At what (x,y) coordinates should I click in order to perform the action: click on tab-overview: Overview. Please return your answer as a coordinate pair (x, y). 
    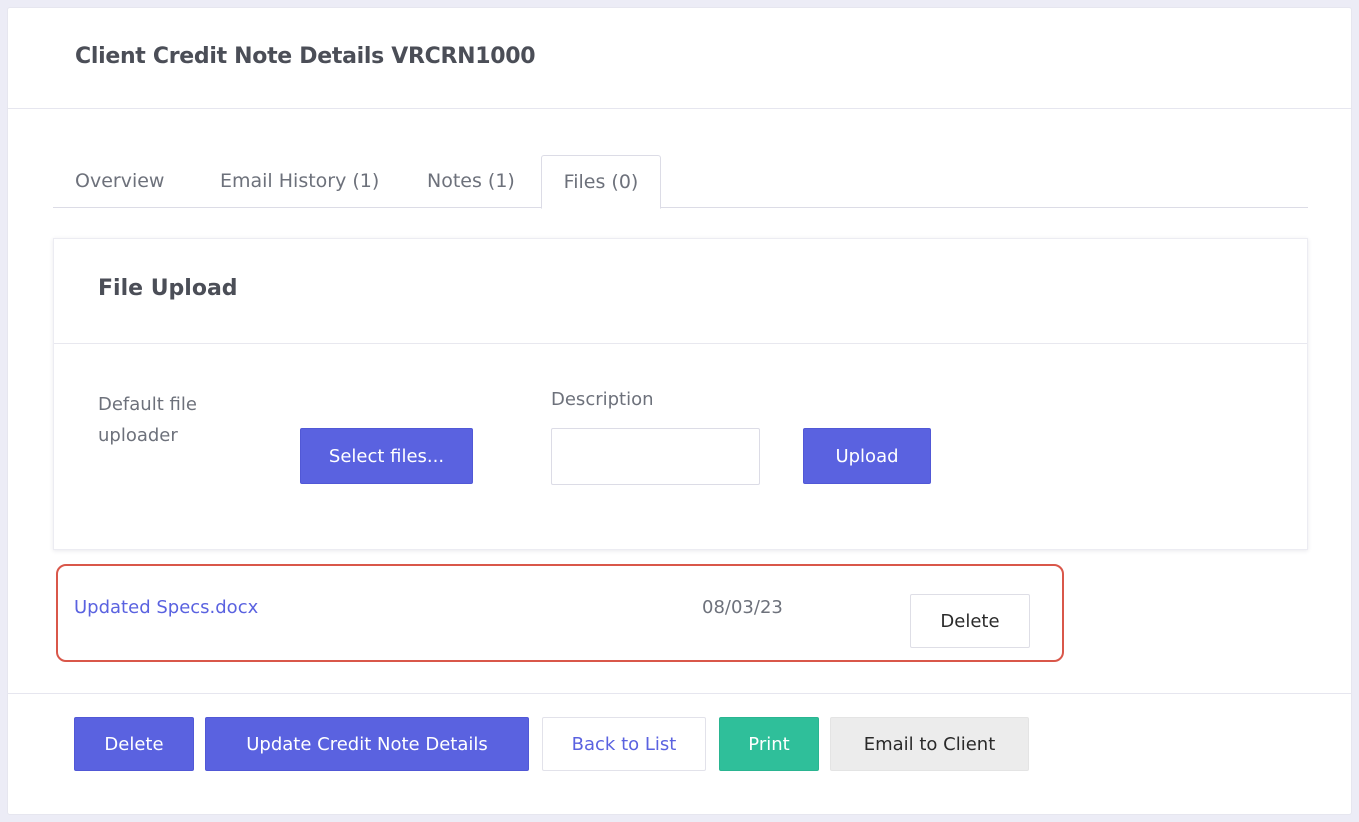
    Looking at the image, I should click on (119, 181).